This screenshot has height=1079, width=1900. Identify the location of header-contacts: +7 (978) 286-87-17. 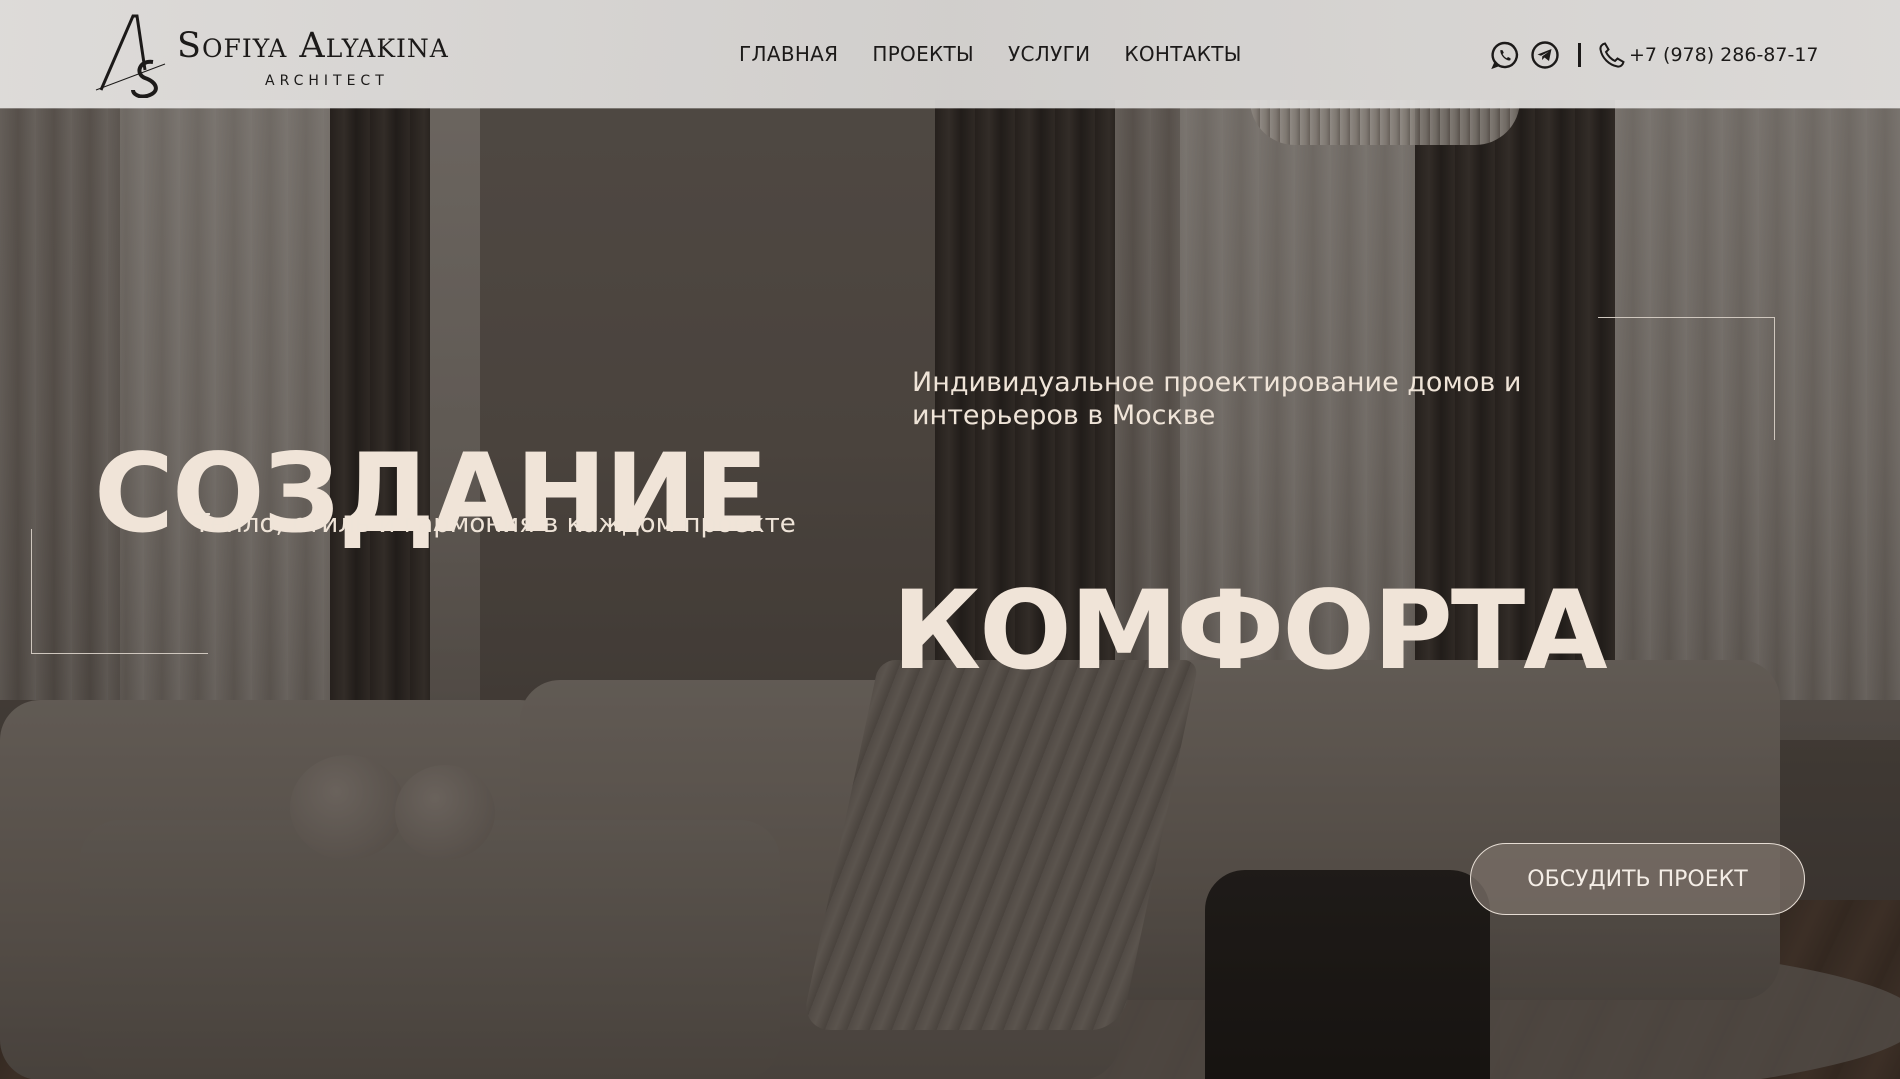
(1654, 55).